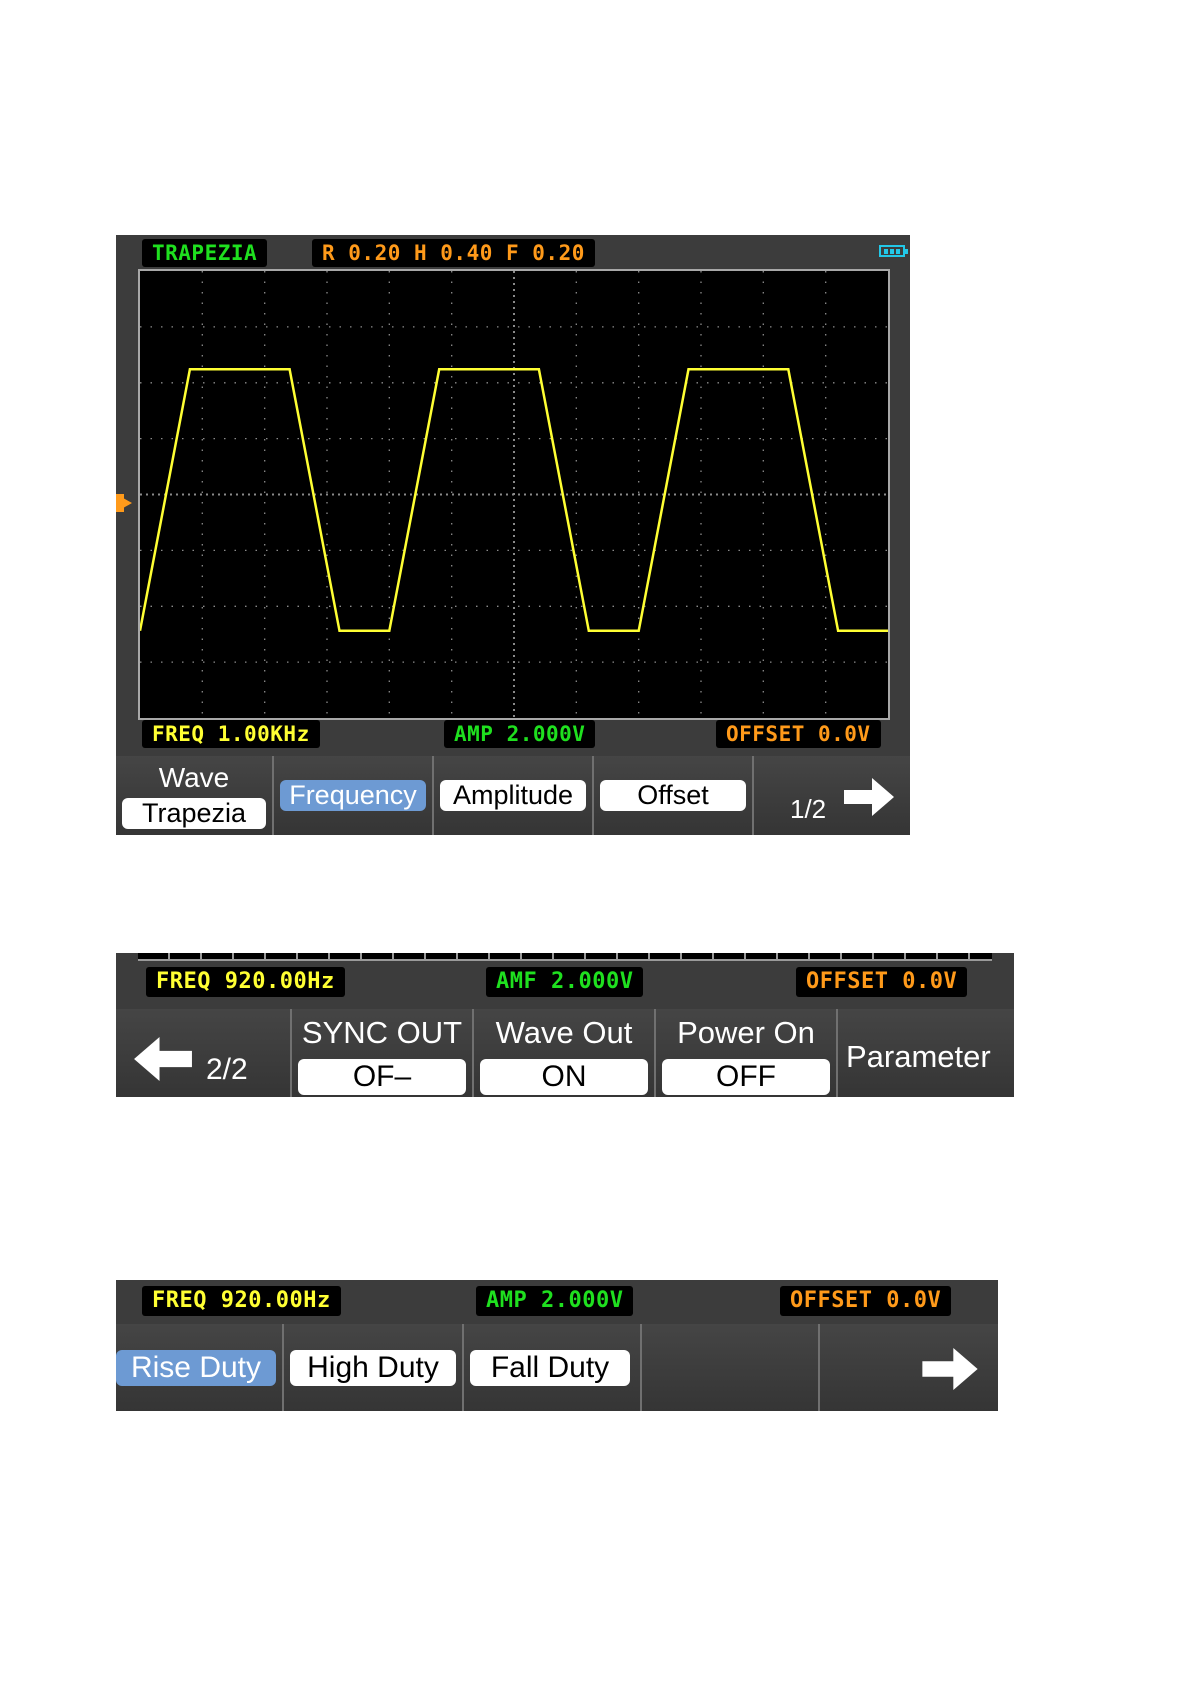  I want to click on wave-out-softkey: Wave Out ON, so click(565, 1053).